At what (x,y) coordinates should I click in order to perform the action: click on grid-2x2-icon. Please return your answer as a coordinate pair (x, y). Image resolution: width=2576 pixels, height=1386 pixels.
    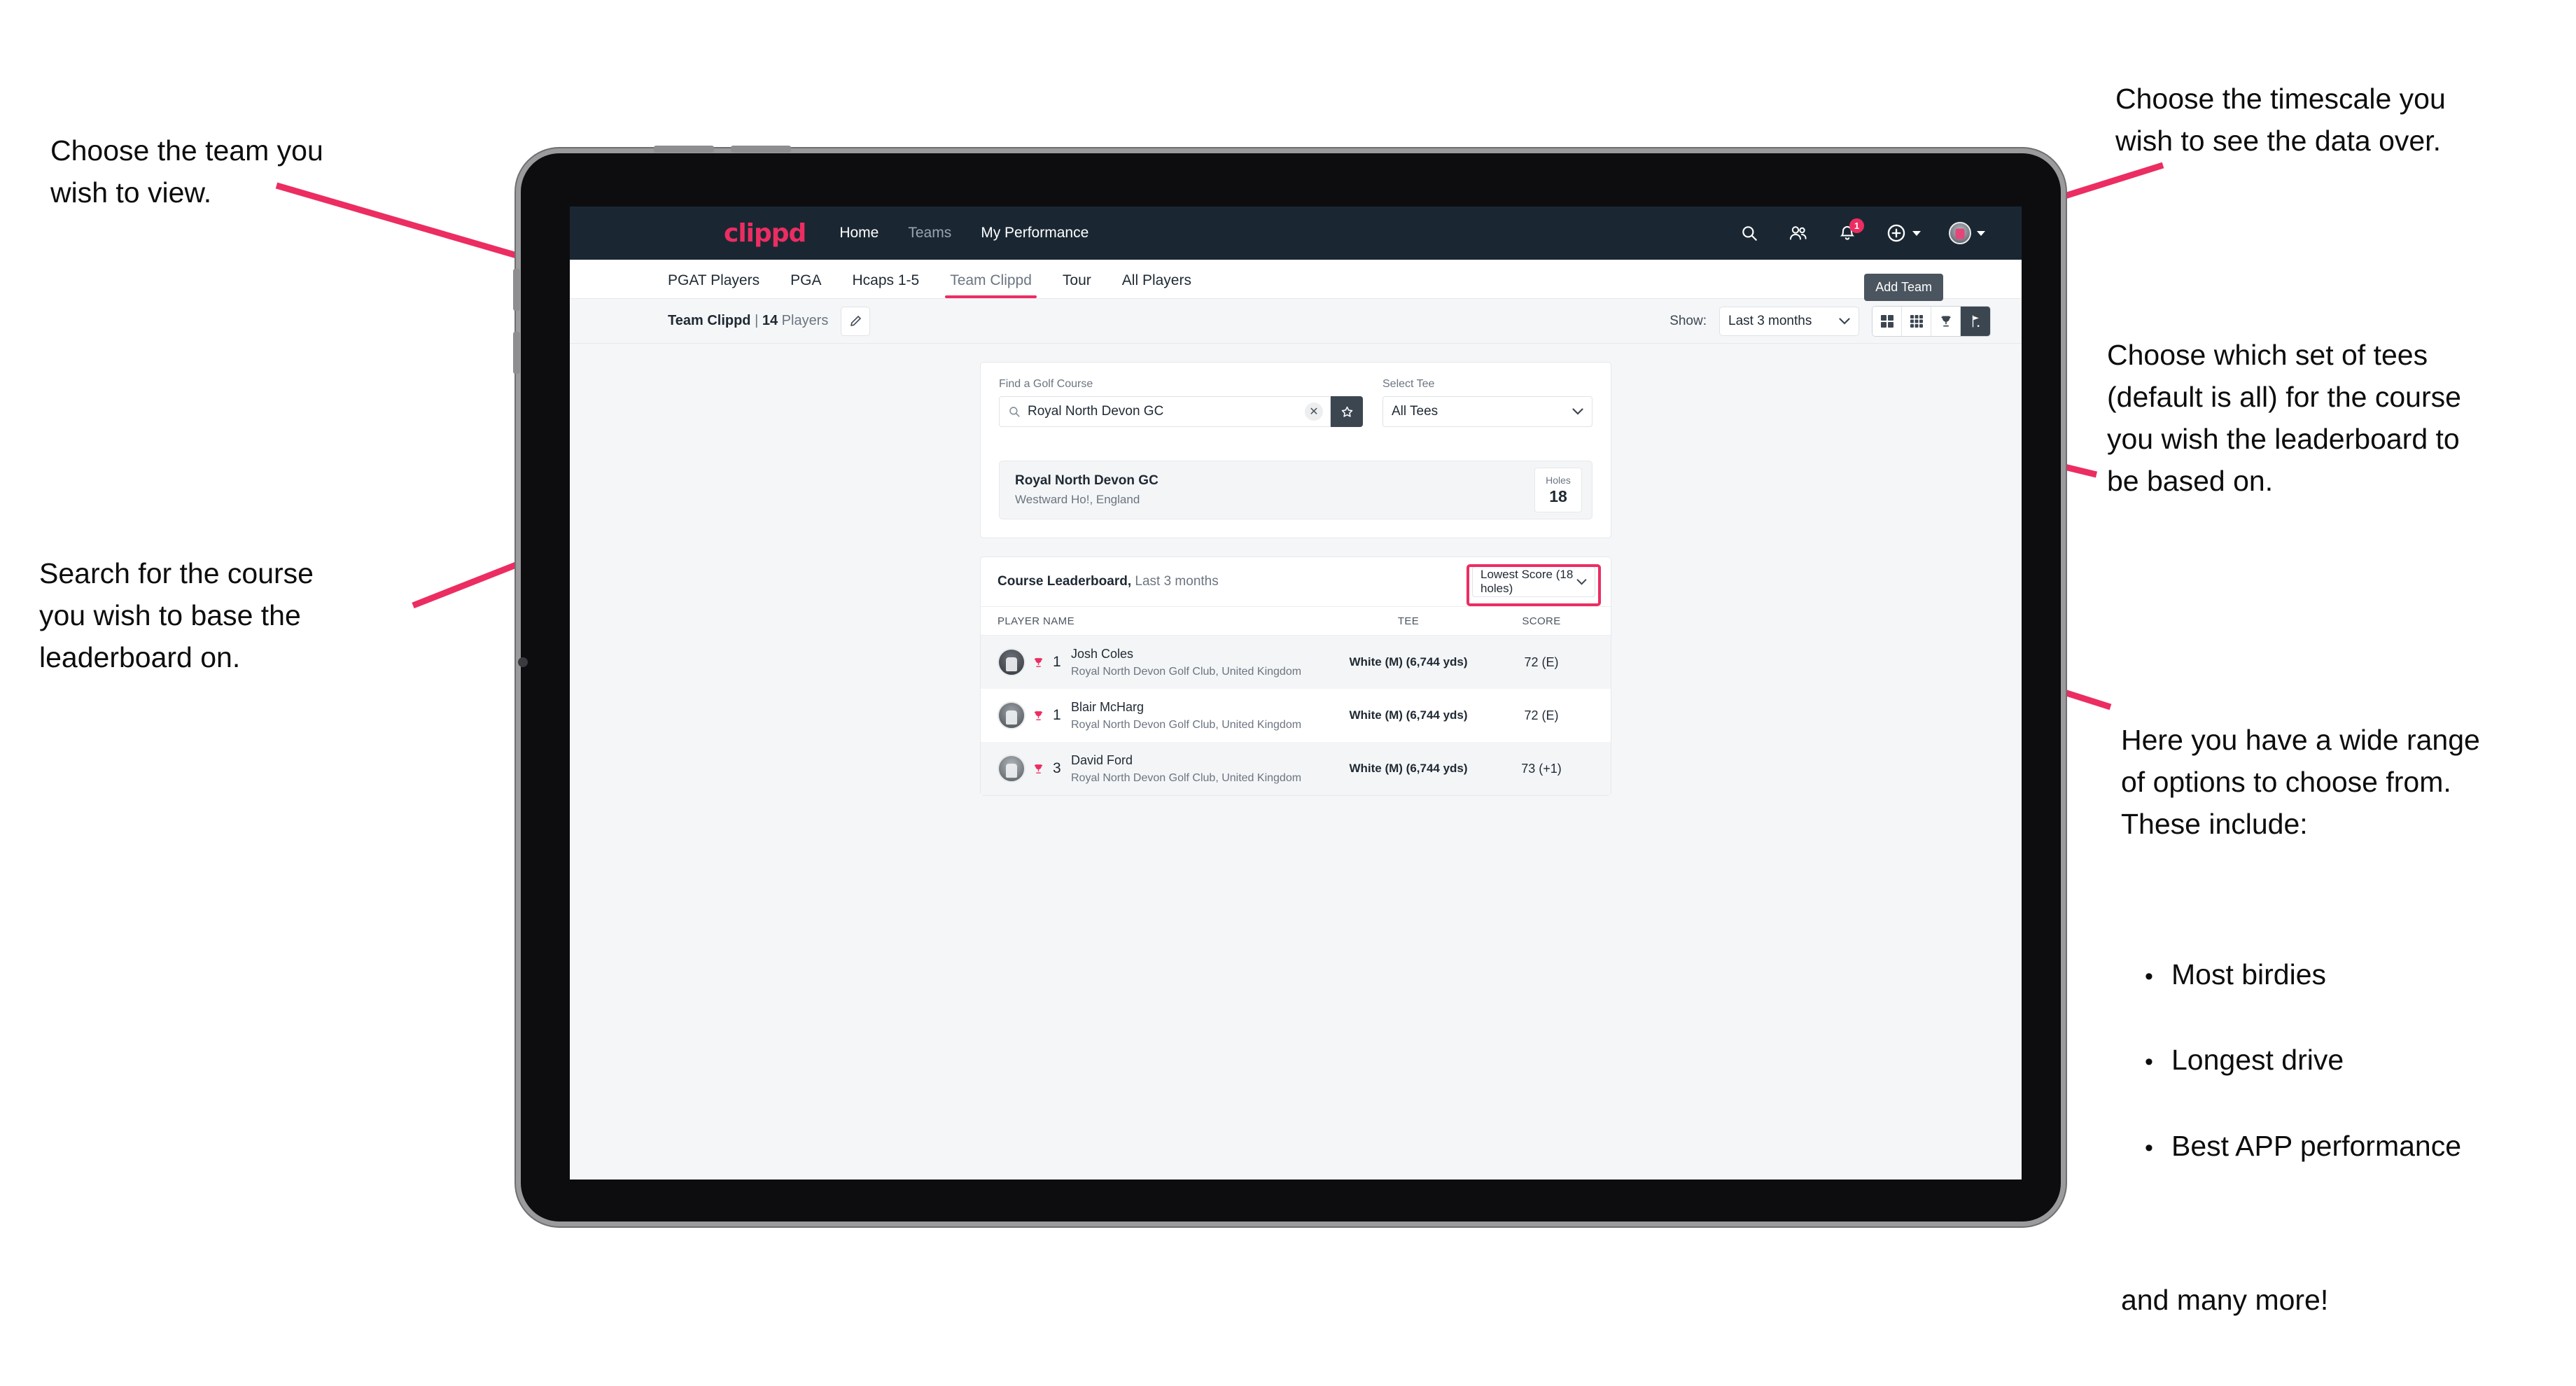
    Looking at the image, I should click on (1887, 321).